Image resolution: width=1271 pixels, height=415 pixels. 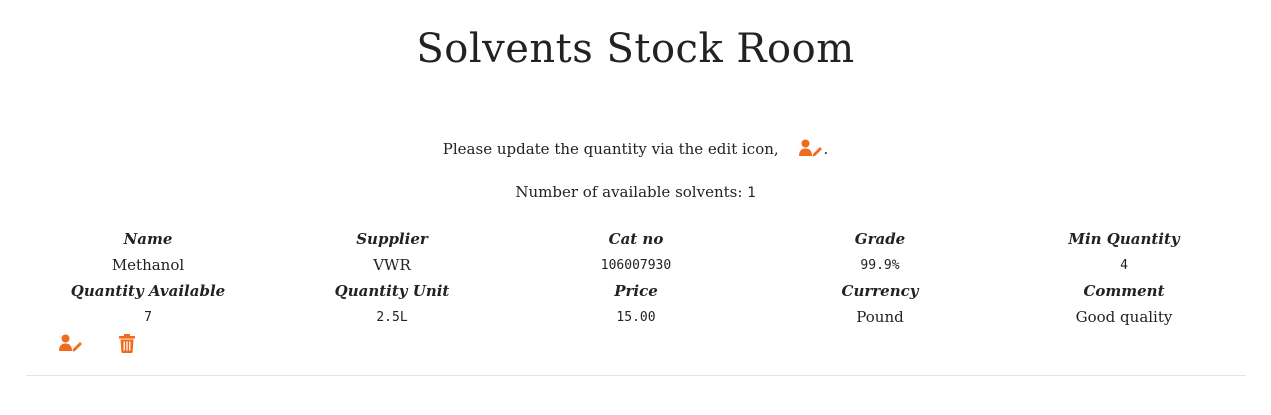 I want to click on instruction-suffix: ., so click(x=826, y=149).